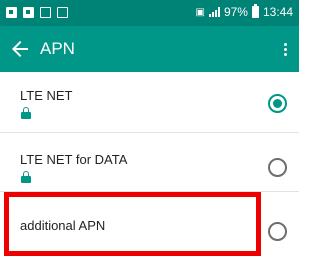  I want to click on battery-percent: 97%, so click(235, 12).